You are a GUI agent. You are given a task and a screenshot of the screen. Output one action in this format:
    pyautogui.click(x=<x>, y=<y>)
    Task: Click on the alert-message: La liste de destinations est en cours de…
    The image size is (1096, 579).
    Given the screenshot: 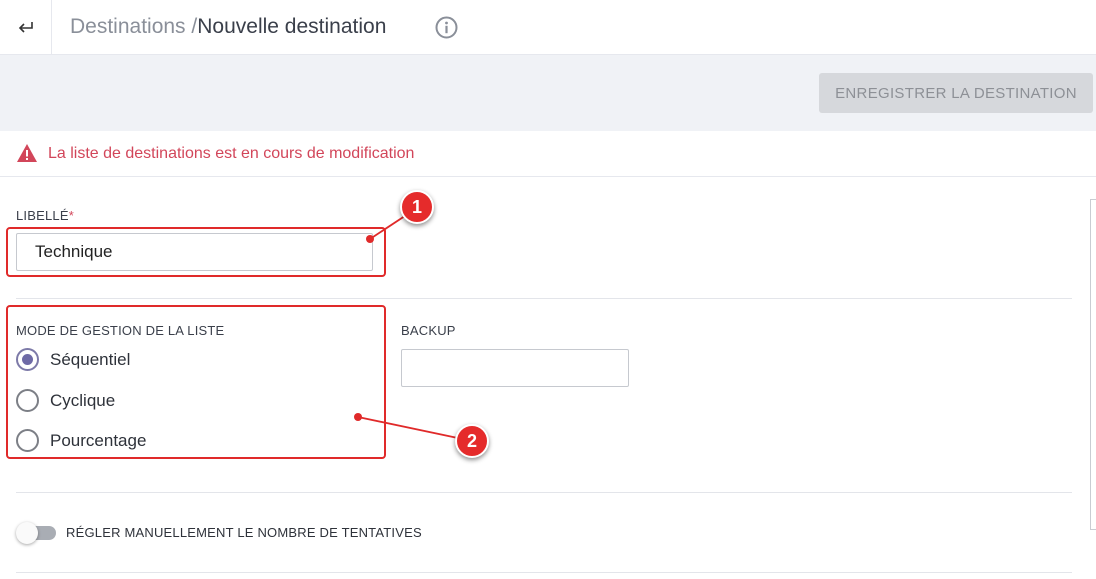 What is the action you would take?
    pyautogui.click(x=231, y=153)
    